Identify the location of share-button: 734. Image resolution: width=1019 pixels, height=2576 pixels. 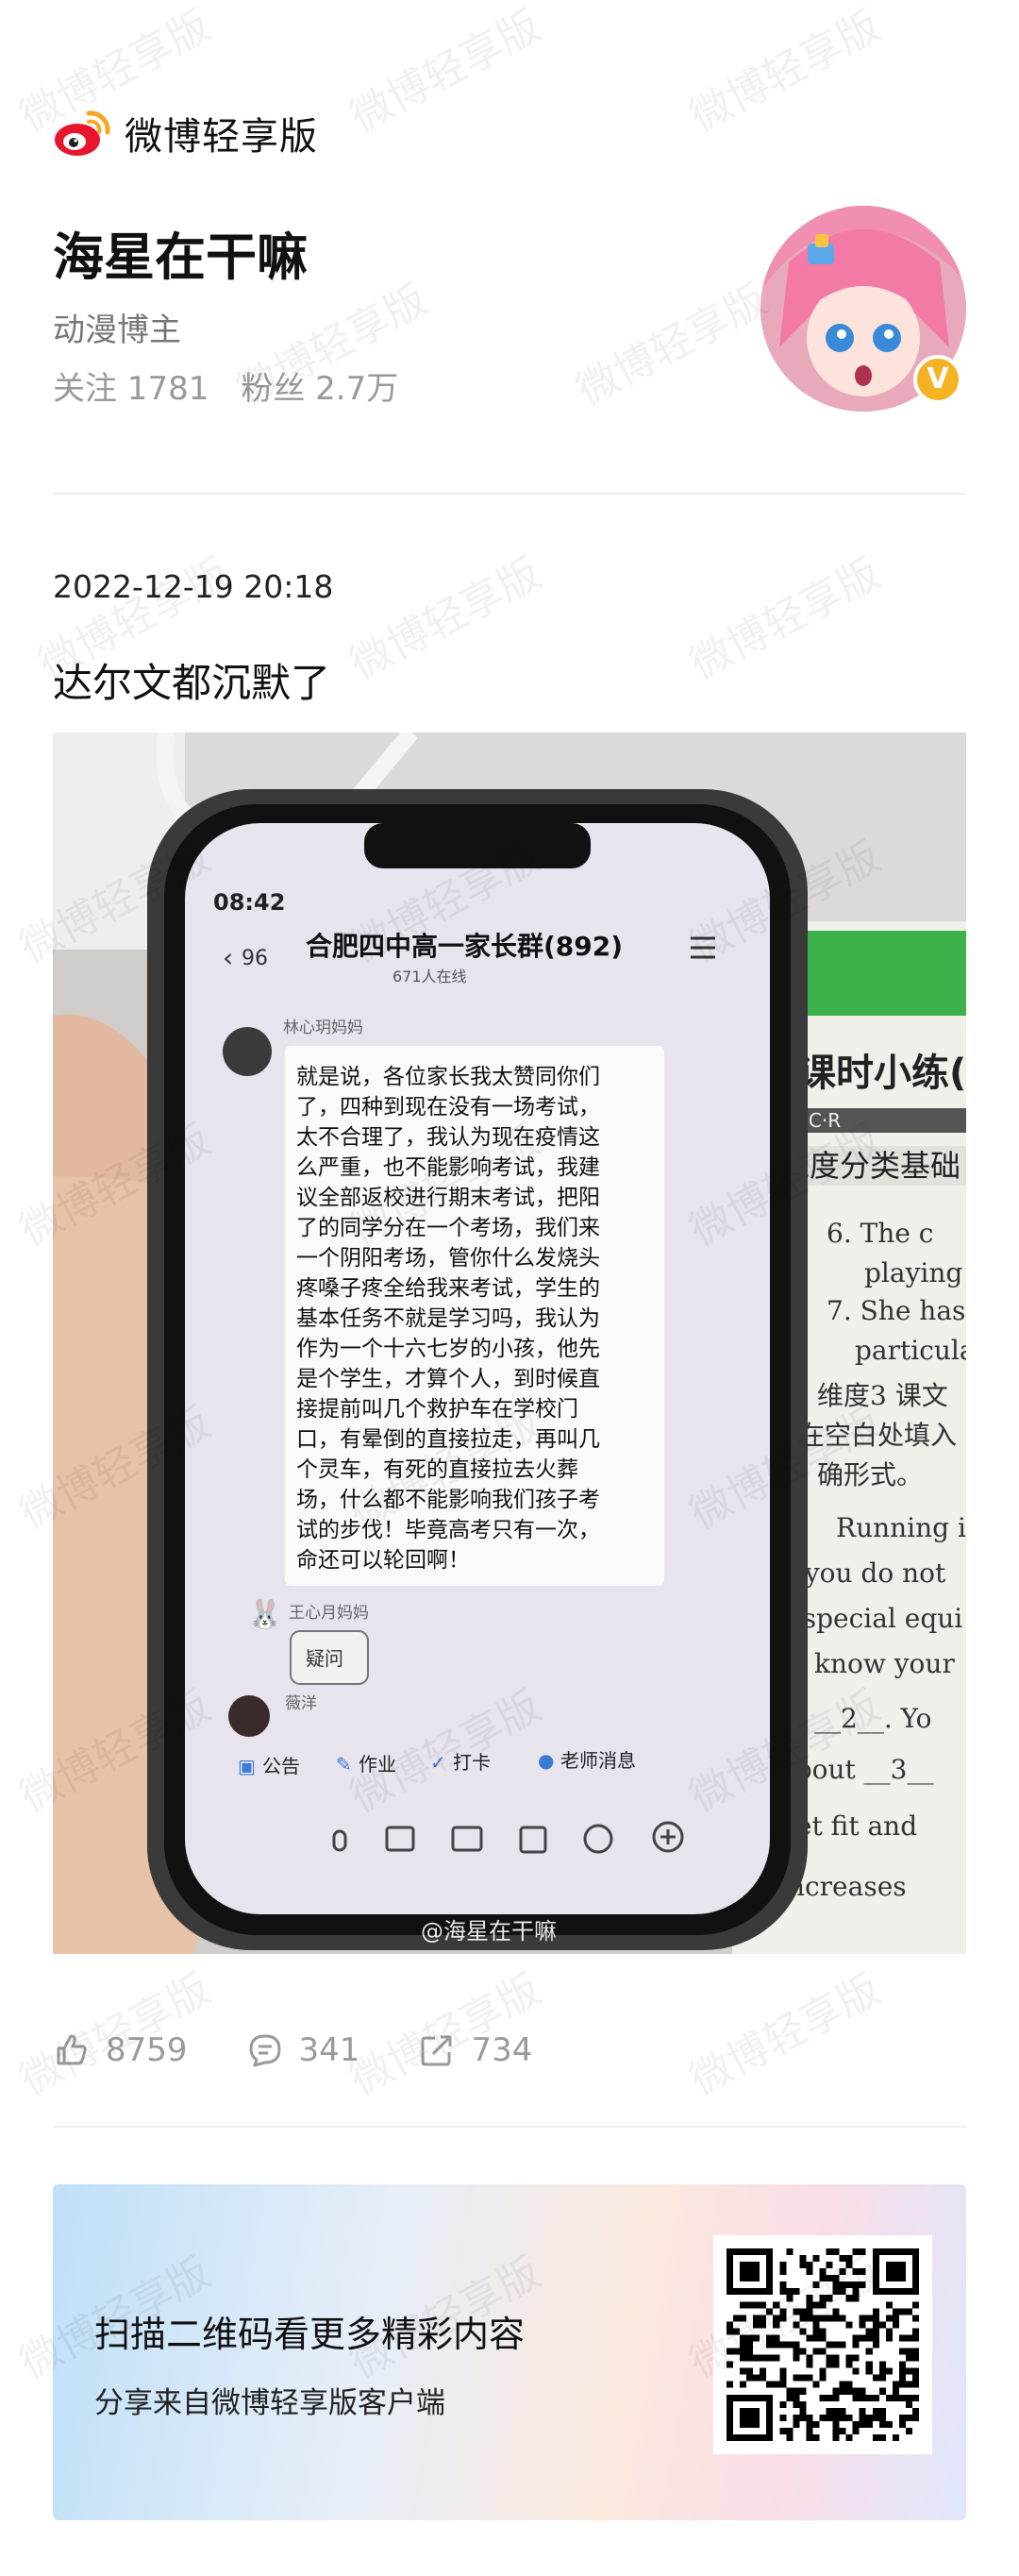
(475, 2050).